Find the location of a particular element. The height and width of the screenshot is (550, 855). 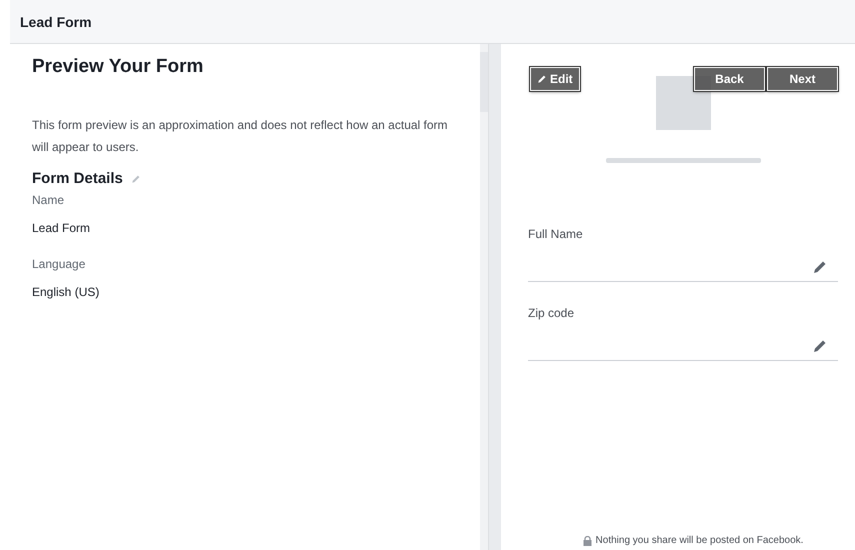

scrollbar-track is located at coordinates (484, 297).